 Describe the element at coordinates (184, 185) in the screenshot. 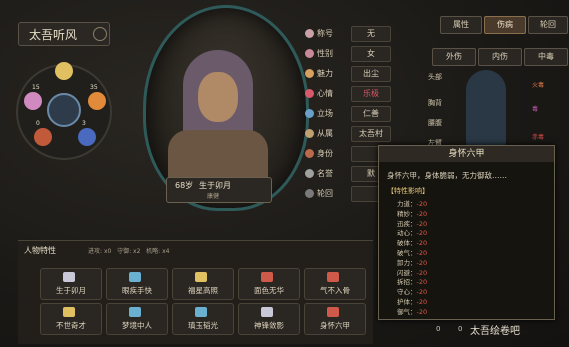

I see `character-age: 68岁` at that location.